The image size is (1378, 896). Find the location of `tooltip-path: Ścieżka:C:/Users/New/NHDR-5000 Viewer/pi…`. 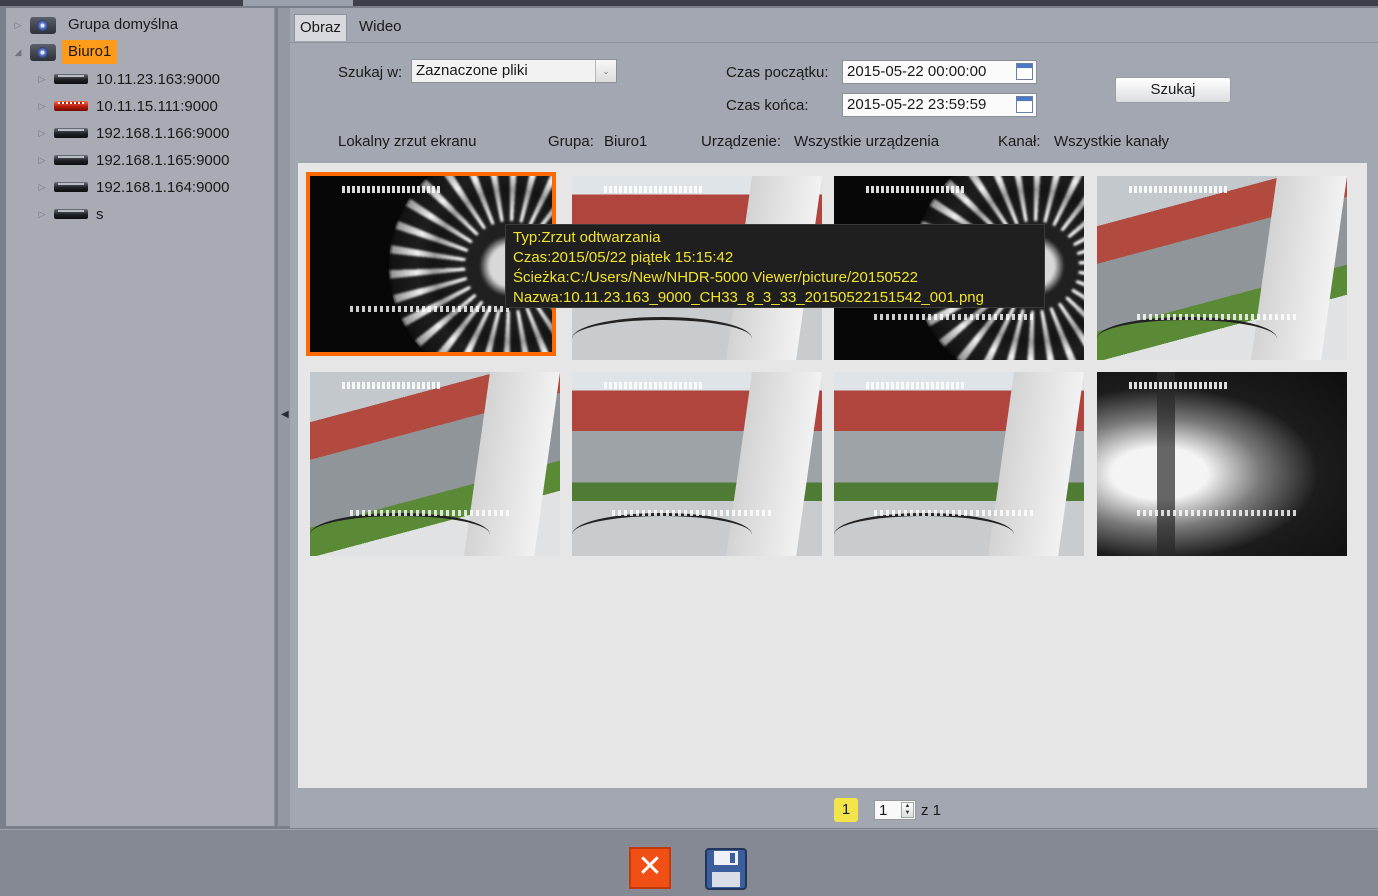

tooltip-path: Ścieżka:C:/Users/New/NHDR-5000 Viewer/pi… is located at coordinates (715, 277).